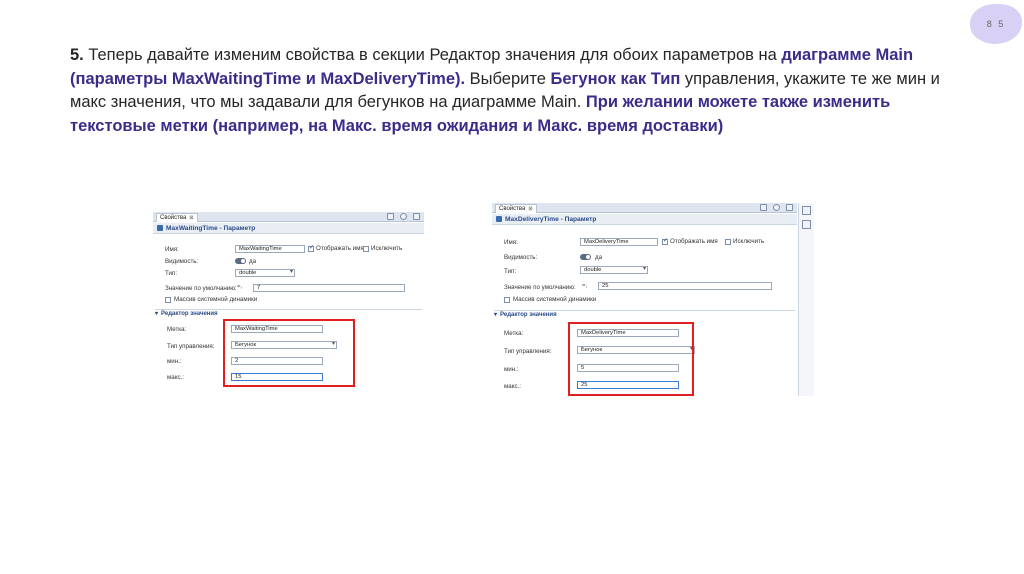 The image size is (1024, 574). Describe the element at coordinates (806, 224) in the screenshot. I see `restore-icon` at that location.